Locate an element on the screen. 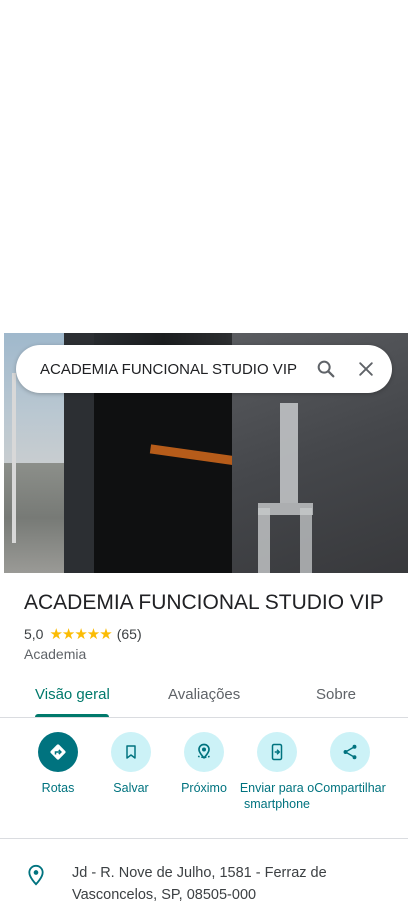 The height and width of the screenshot is (906, 408). star-rating: ★★★★★ is located at coordinates (80, 634).